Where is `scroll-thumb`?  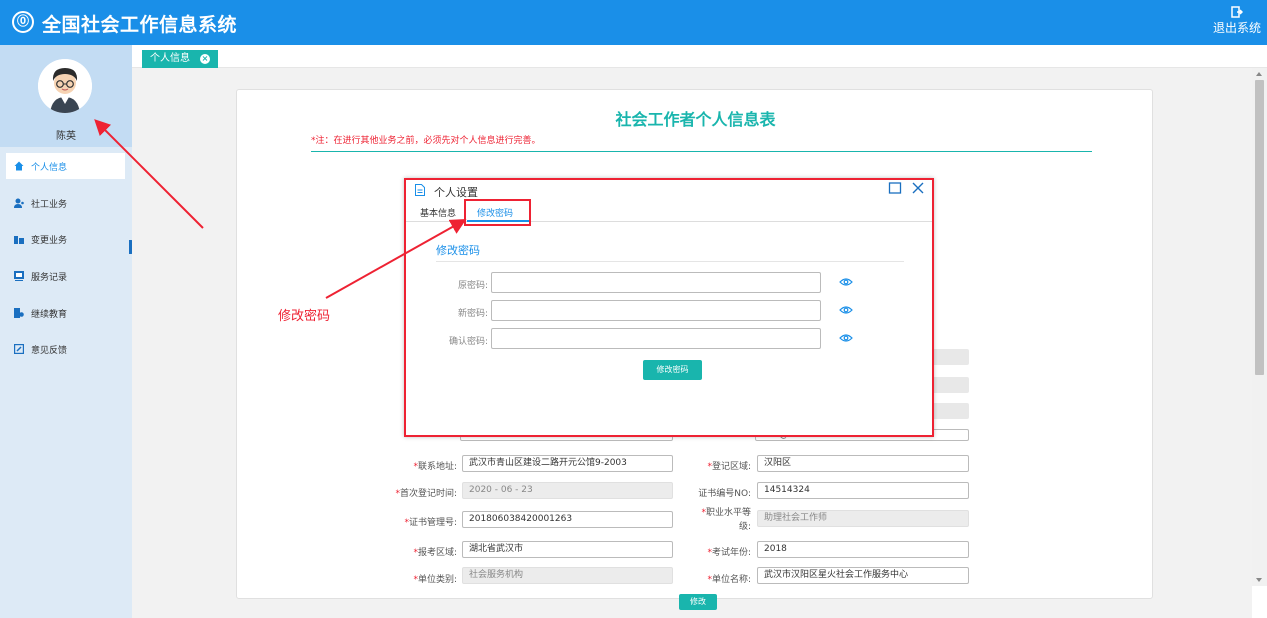
scroll-thumb is located at coordinates (1259, 227).